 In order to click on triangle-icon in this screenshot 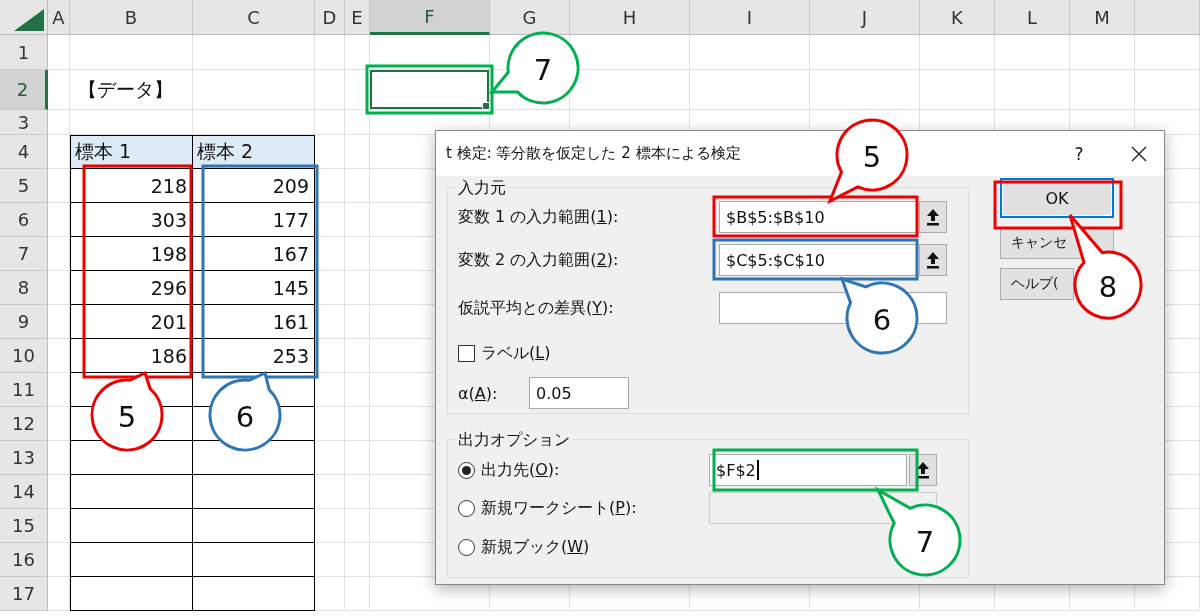, I will do `click(29, 20)`.